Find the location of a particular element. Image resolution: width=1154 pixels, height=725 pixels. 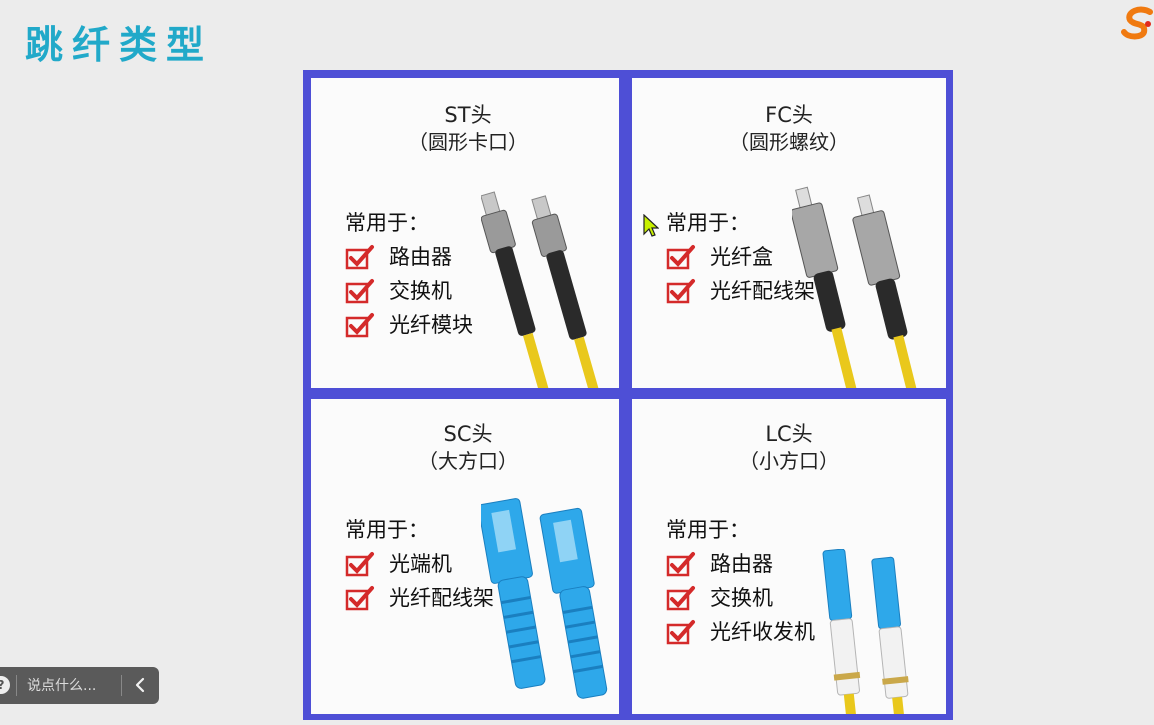

panel-title: FC头 is located at coordinates (789, 115).